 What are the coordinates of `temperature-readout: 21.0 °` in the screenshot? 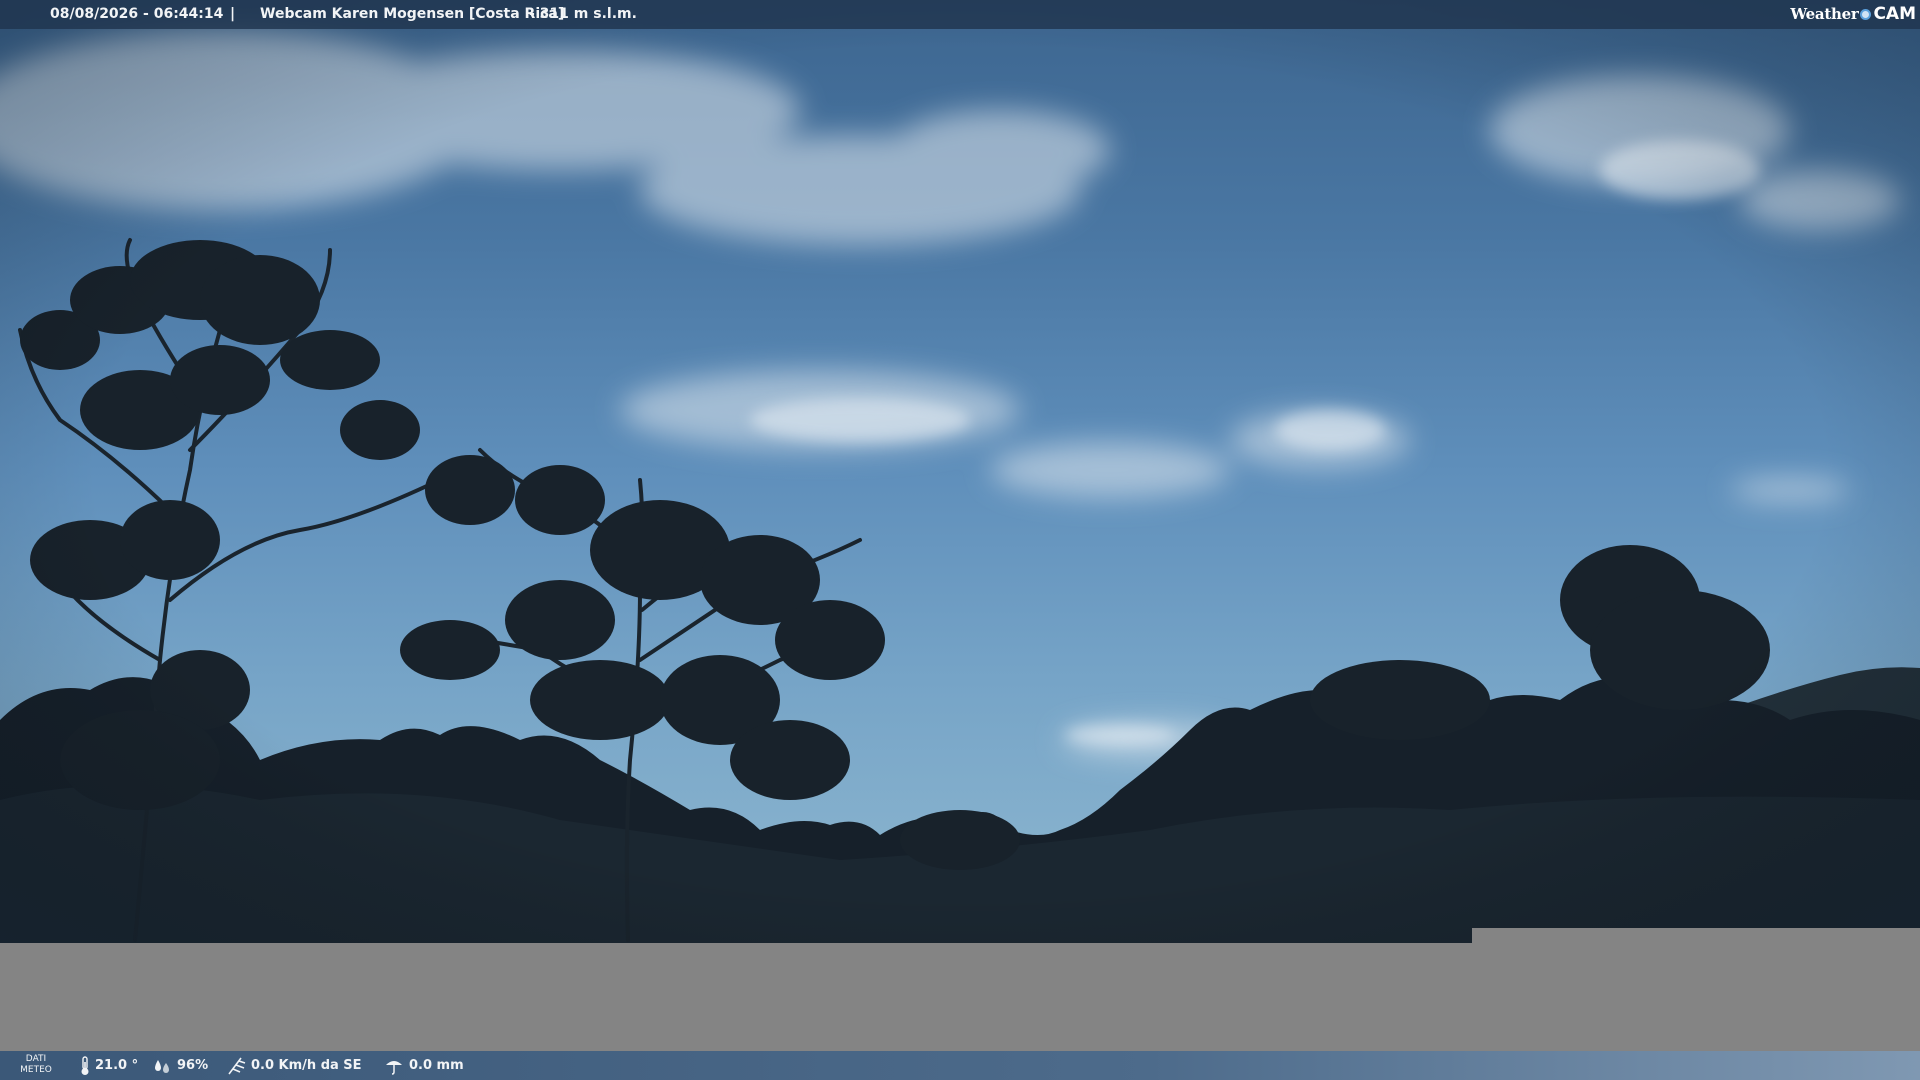 It's located at (109, 1065).